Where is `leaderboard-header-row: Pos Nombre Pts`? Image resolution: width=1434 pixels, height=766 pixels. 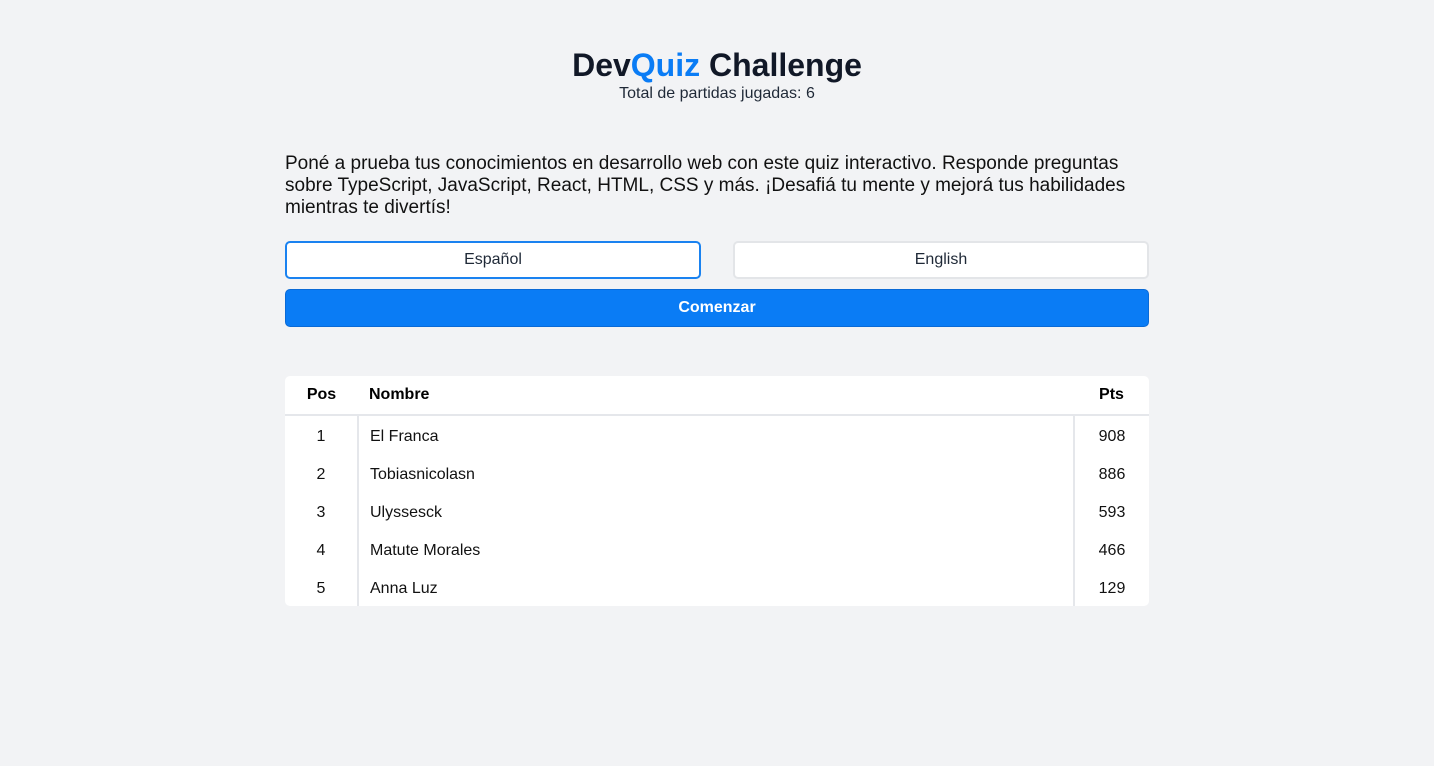
leaderboard-header-row: Pos Nombre Pts is located at coordinates (717, 396).